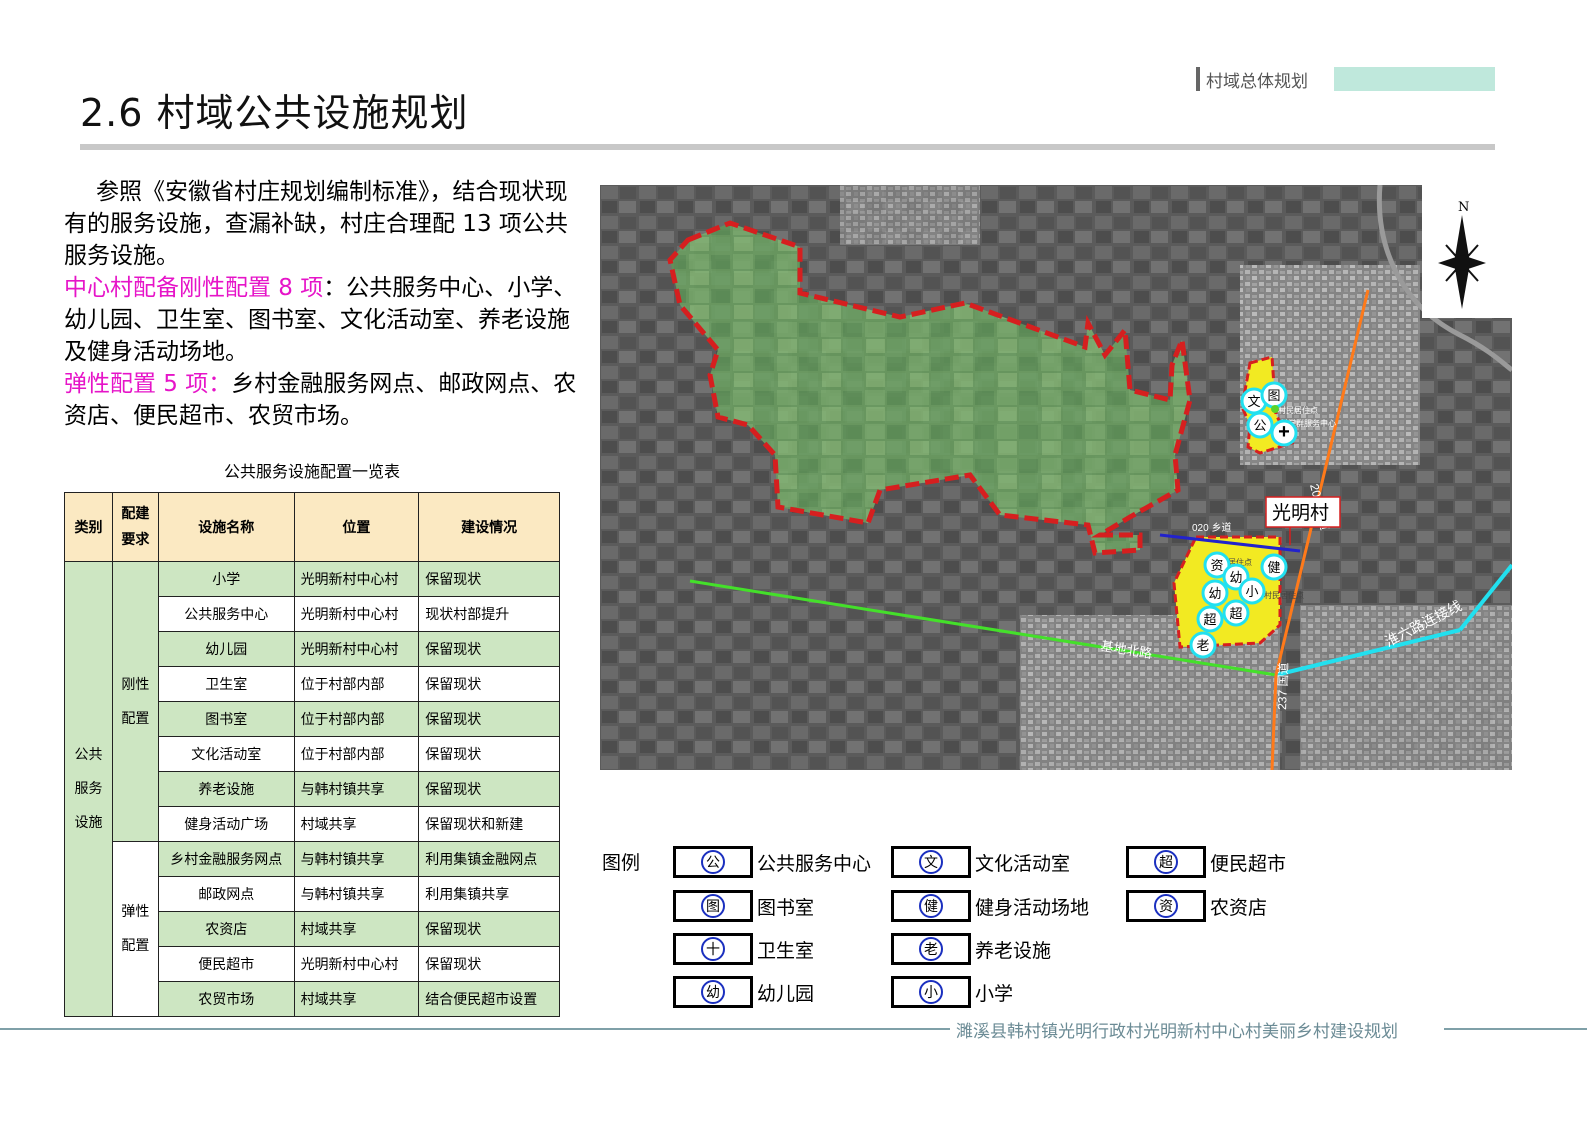 The image size is (1587, 1122). What do you see at coordinates (713, 906) in the screenshot?
I see `legend-library-box: 图` at bounding box center [713, 906].